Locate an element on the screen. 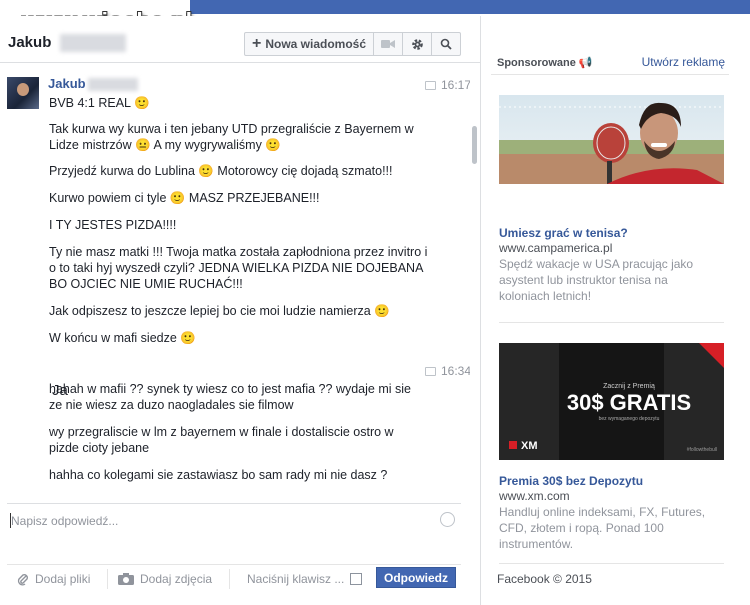 Image resolution: width=750 pixels, height=605 pixels. search-button is located at coordinates (446, 44).